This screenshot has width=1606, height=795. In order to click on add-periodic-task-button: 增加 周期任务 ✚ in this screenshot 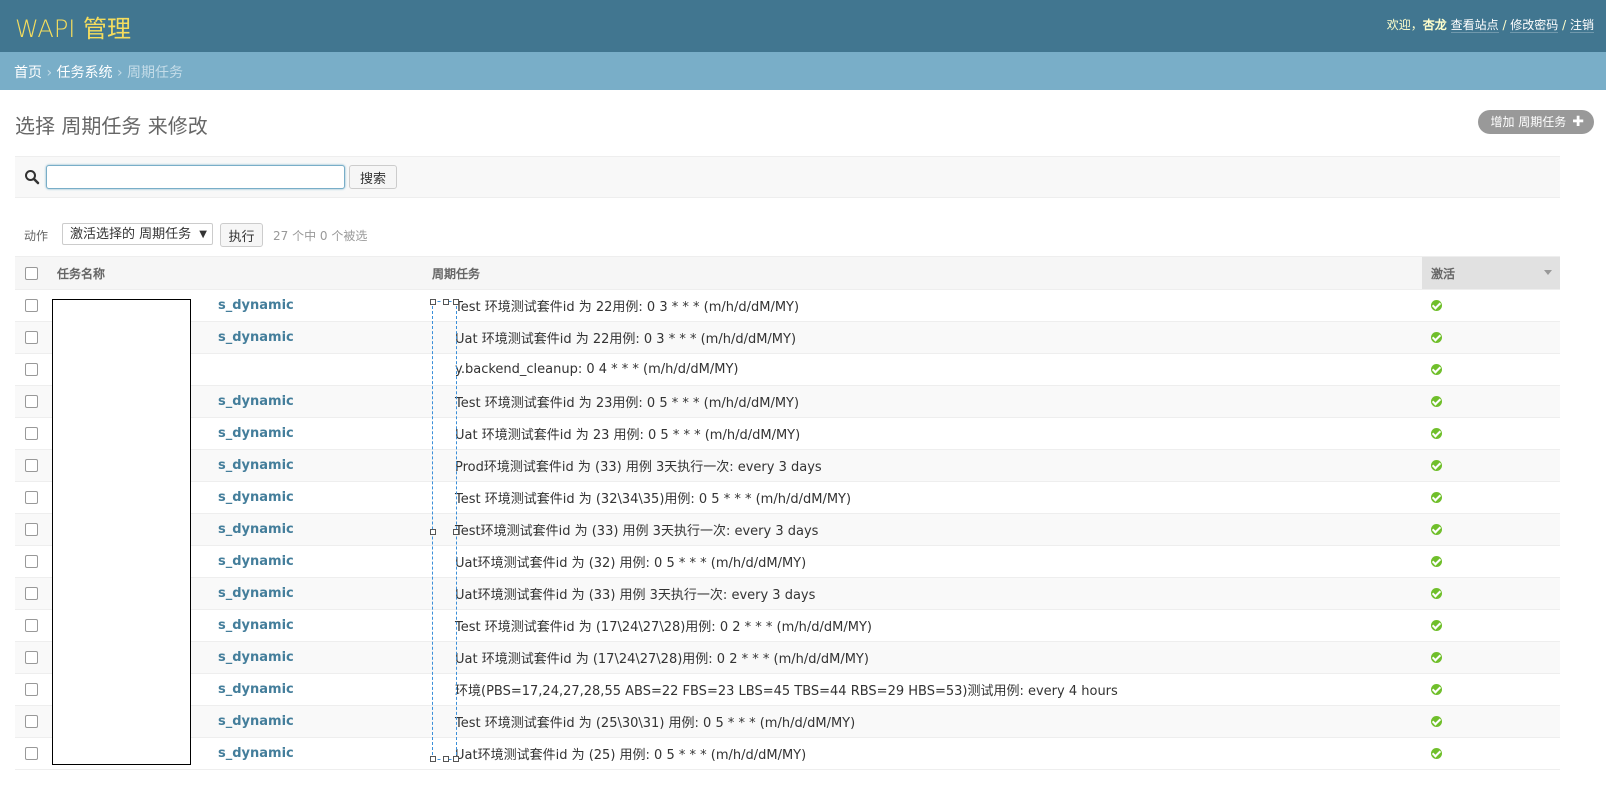, I will do `click(1536, 122)`.